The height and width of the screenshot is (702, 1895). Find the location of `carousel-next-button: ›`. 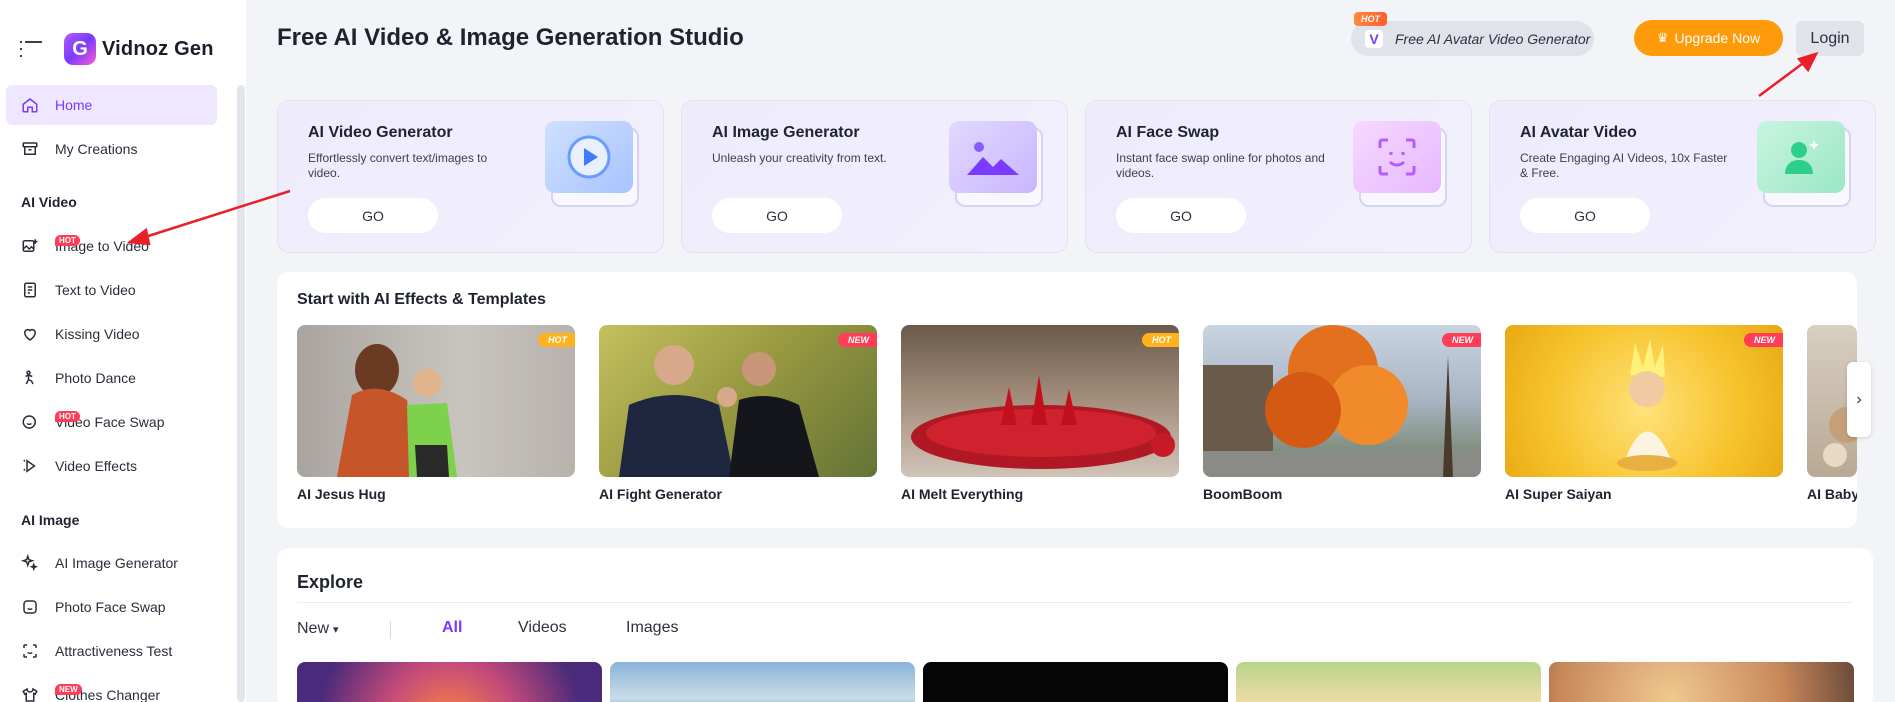

carousel-next-button: › is located at coordinates (1859, 399).